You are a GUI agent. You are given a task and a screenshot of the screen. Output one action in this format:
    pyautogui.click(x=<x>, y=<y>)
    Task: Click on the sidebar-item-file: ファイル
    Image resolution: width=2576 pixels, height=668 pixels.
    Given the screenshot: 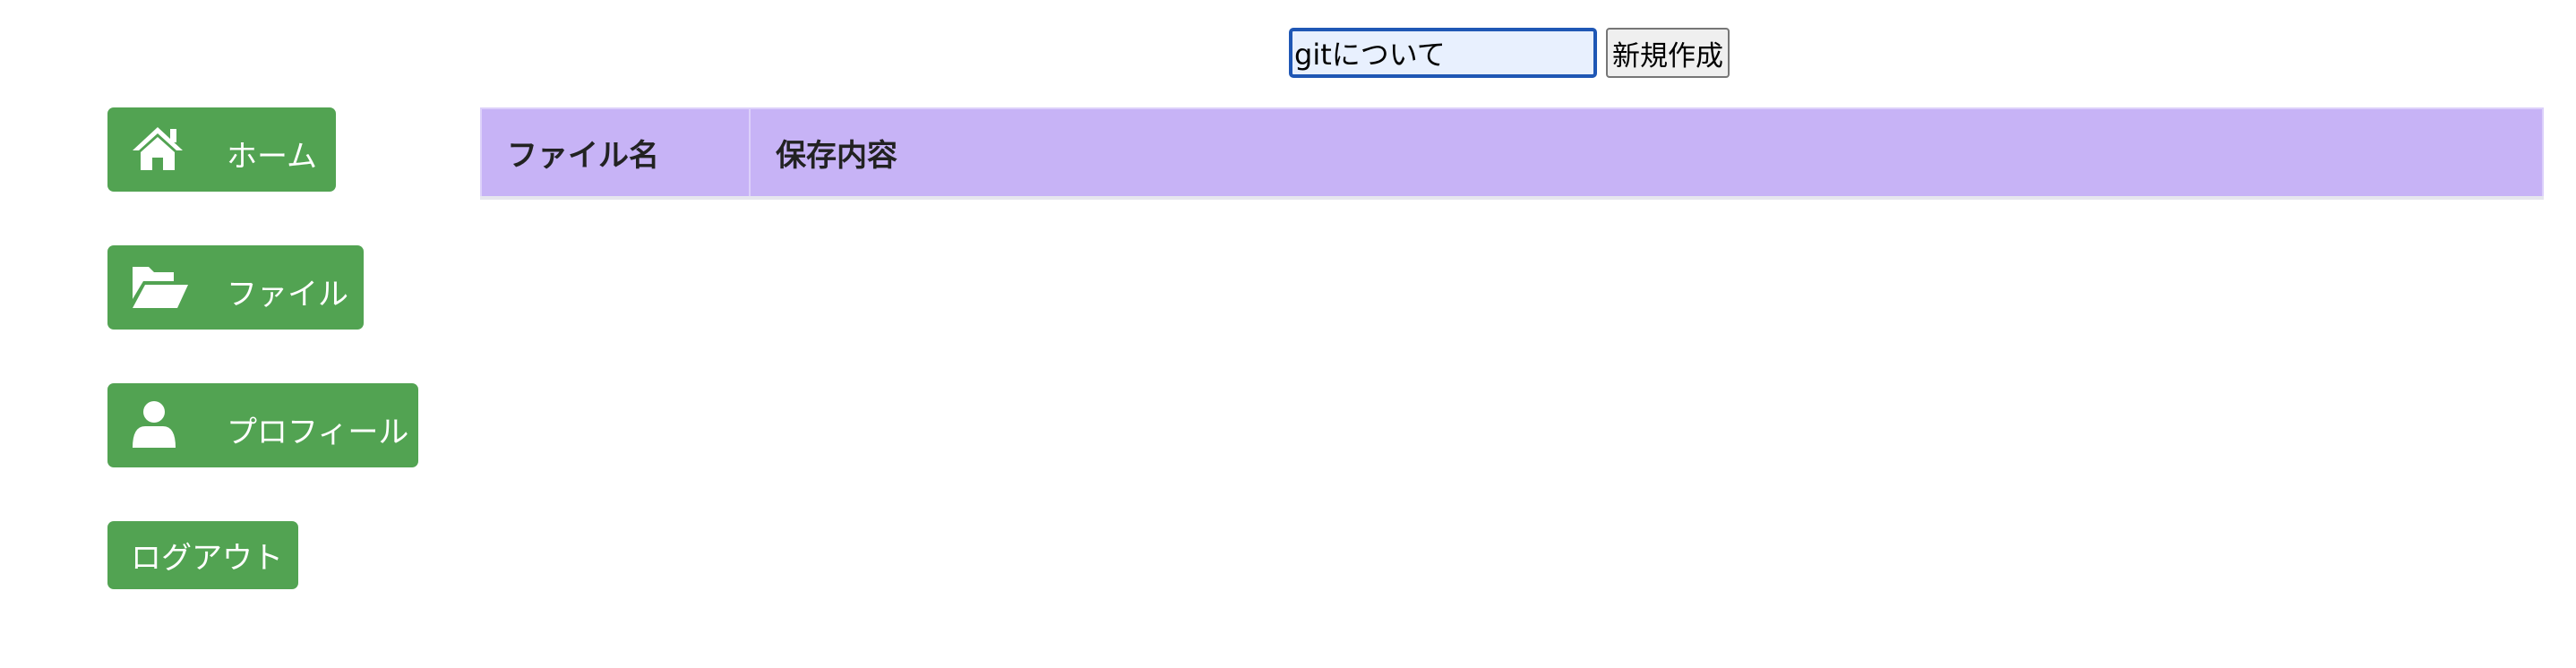 What is the action you would take?
    pyautogui.click(x=235, y=288)
    